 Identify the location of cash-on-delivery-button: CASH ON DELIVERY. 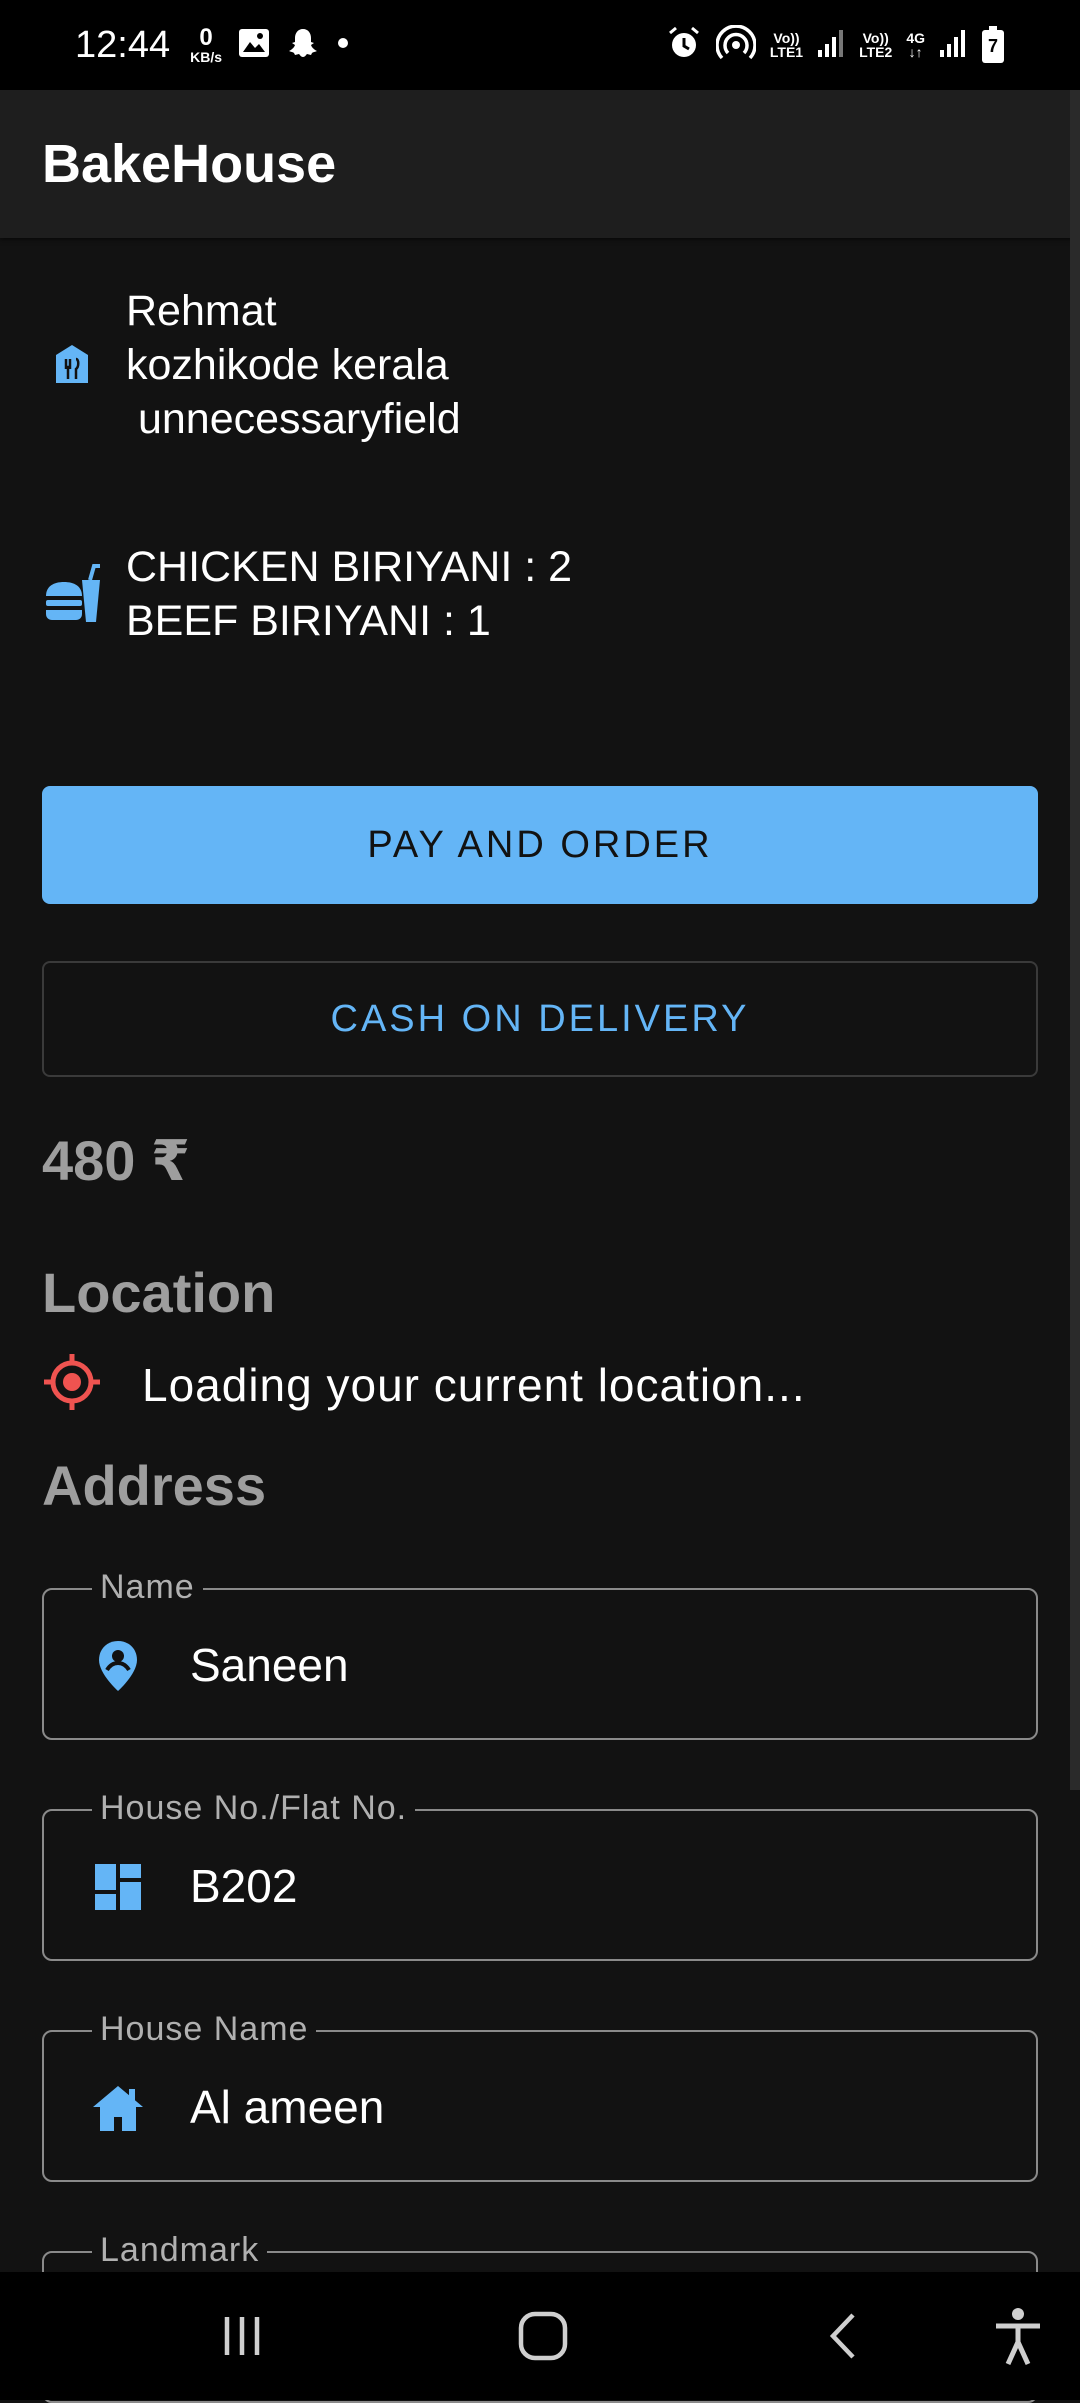
(540, 1019).